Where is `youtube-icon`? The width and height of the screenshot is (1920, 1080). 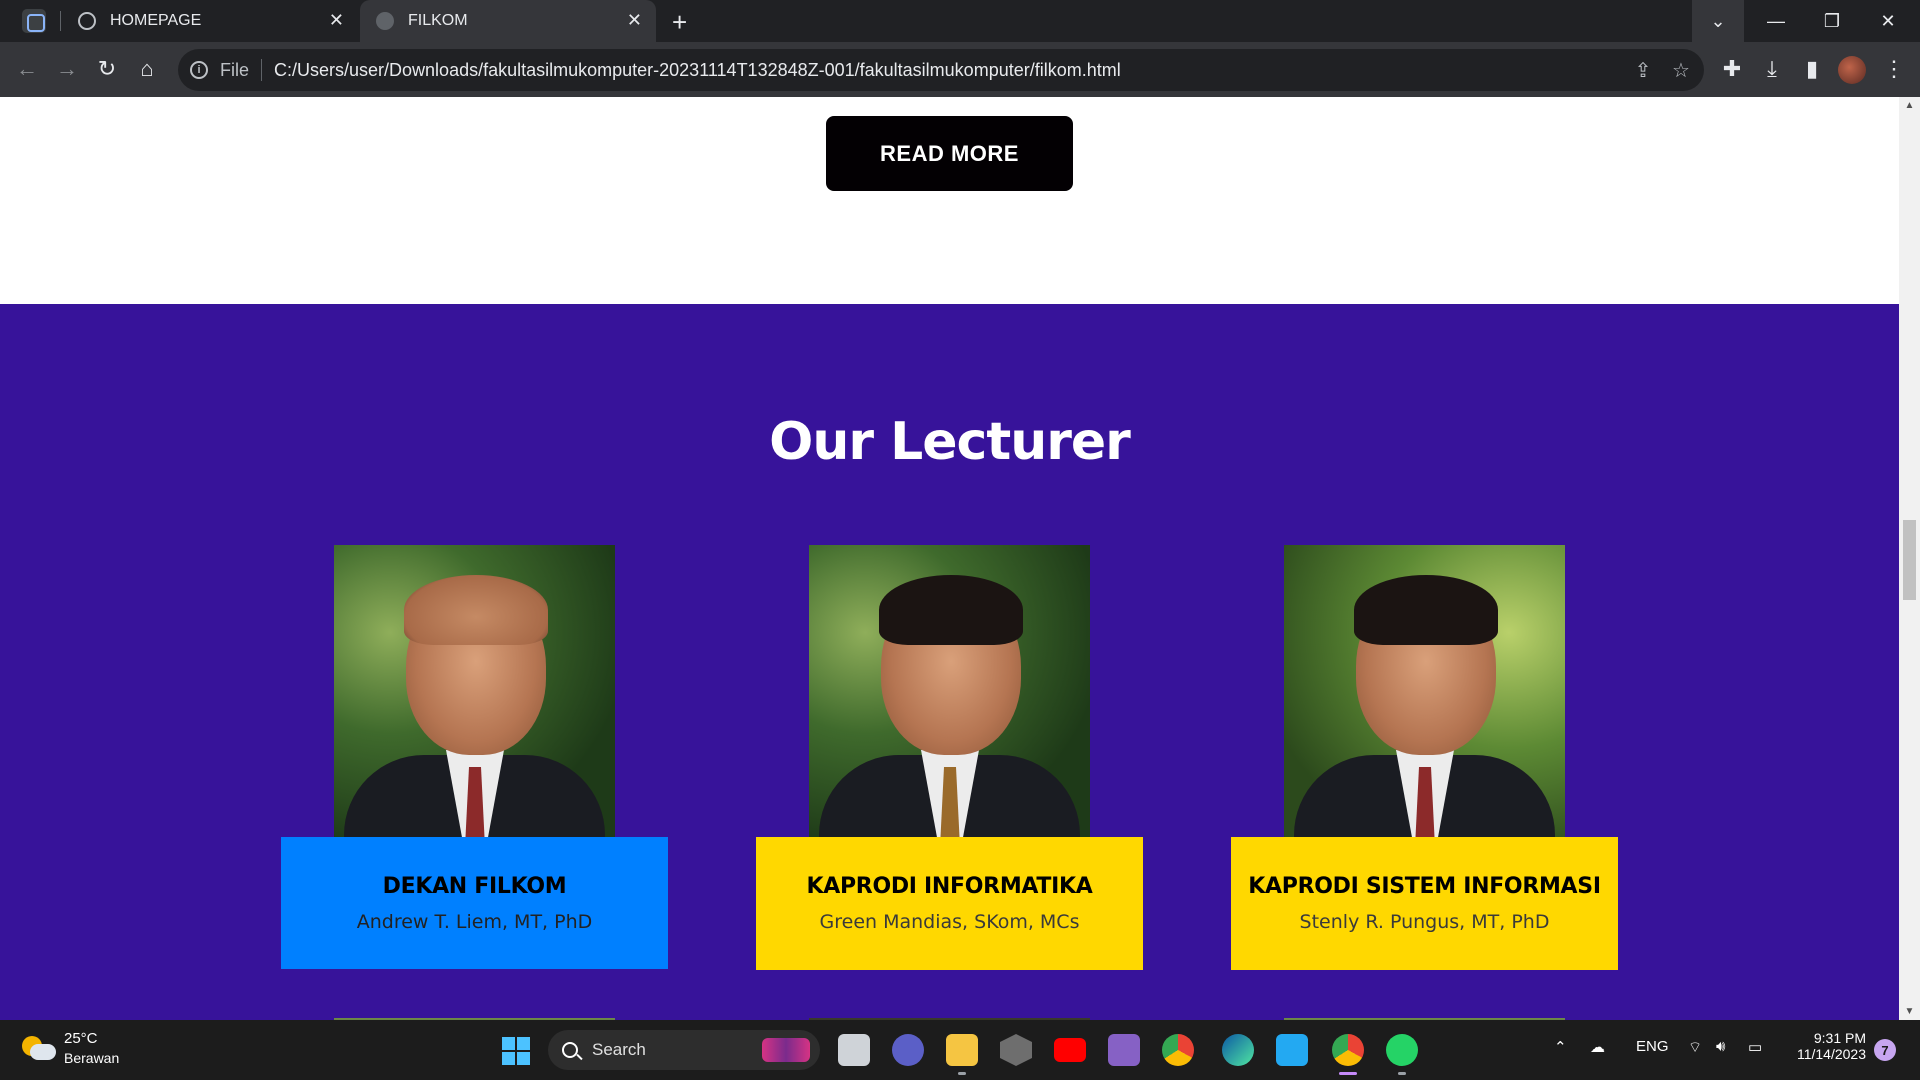
youtube-icon is located at coordinates (1070, 1050).